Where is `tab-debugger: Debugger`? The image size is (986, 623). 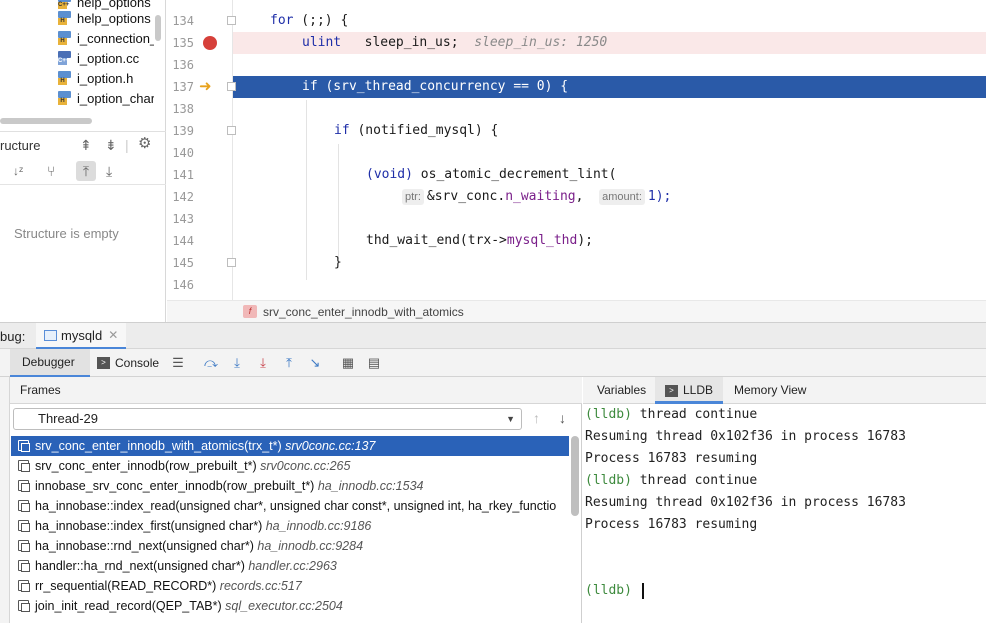 tab-debugger: Debugger is located at coordinates (50, 363).